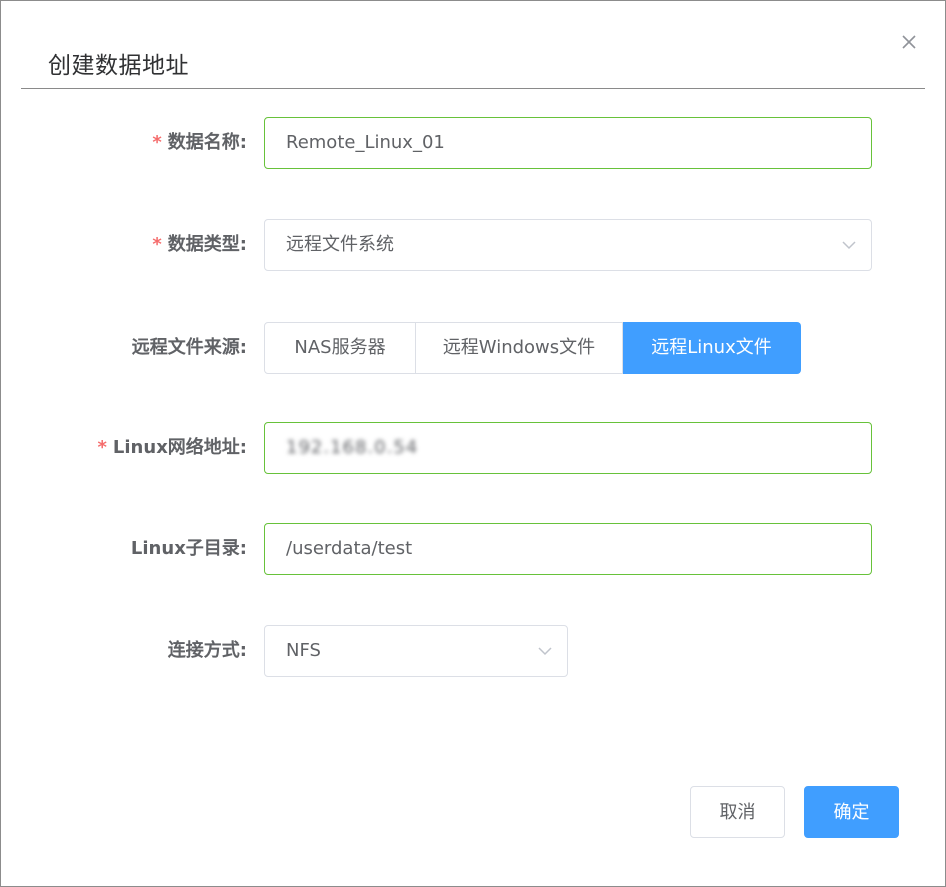 This screenshot has height=887, width=946. I want to click on form-row-linux-address: * Linux网络地址: 192.168.0.54, so click(473, 448).